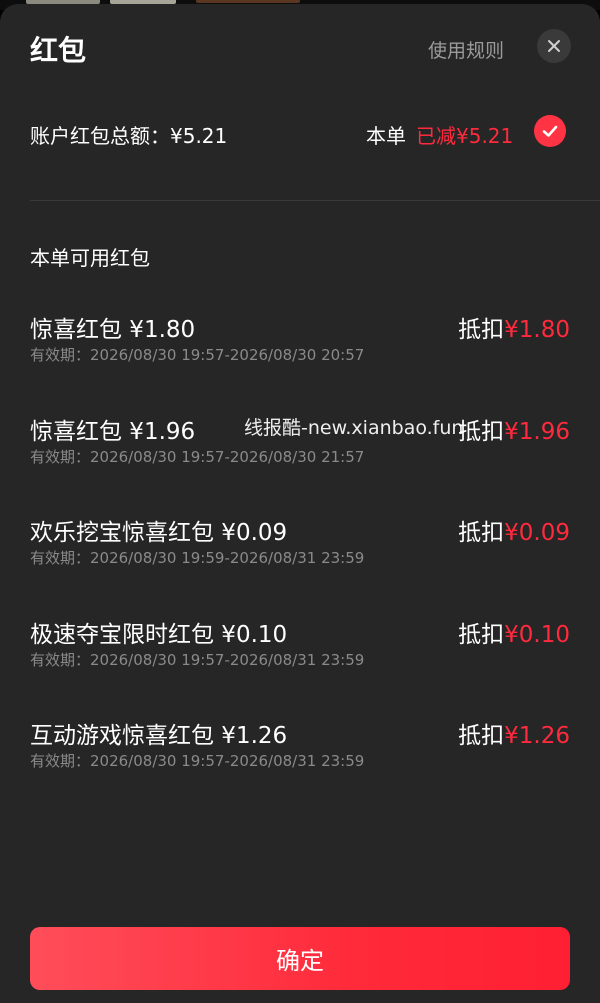 This screenshot has height=1003, width=600. What do you see at coordinates (129, 136) in the screenshot?
I see `account-total-label: 账户红包总额：¥5.21` at bounding box center [129, 136].